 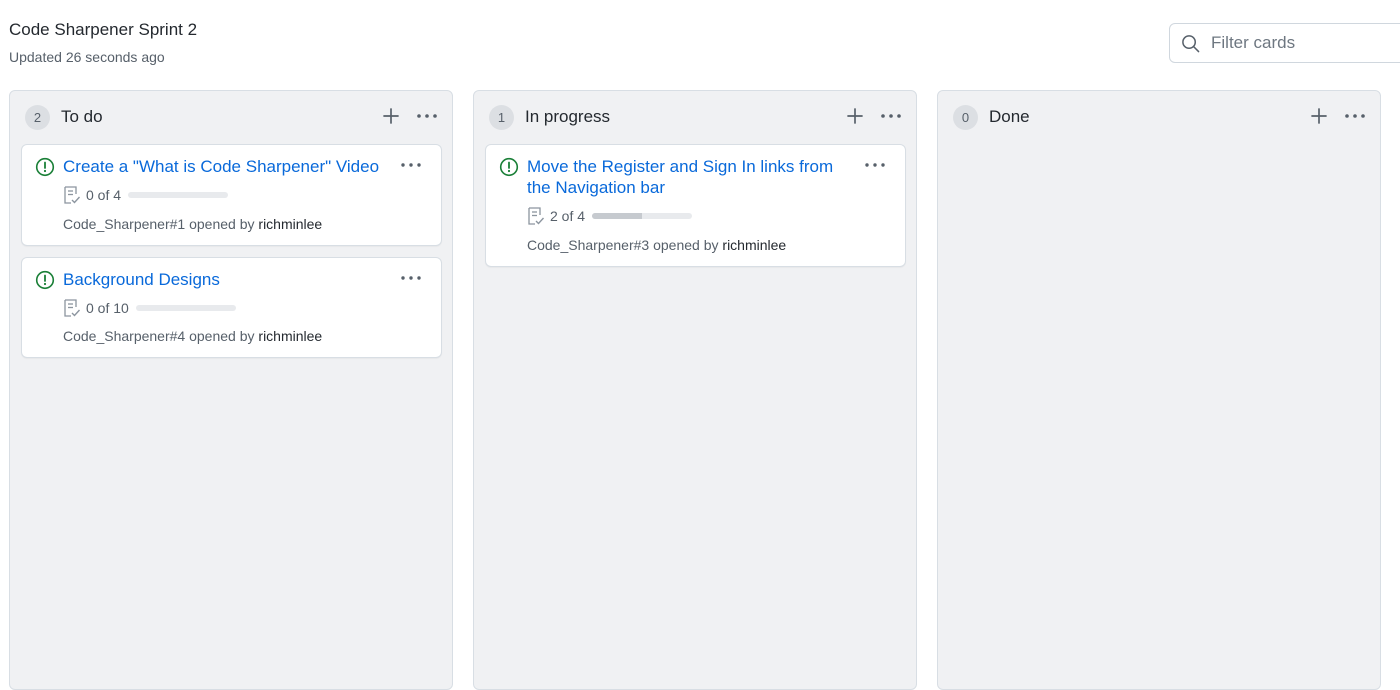 I want to click on filter-cards-input, so click(x=1301, y=43).